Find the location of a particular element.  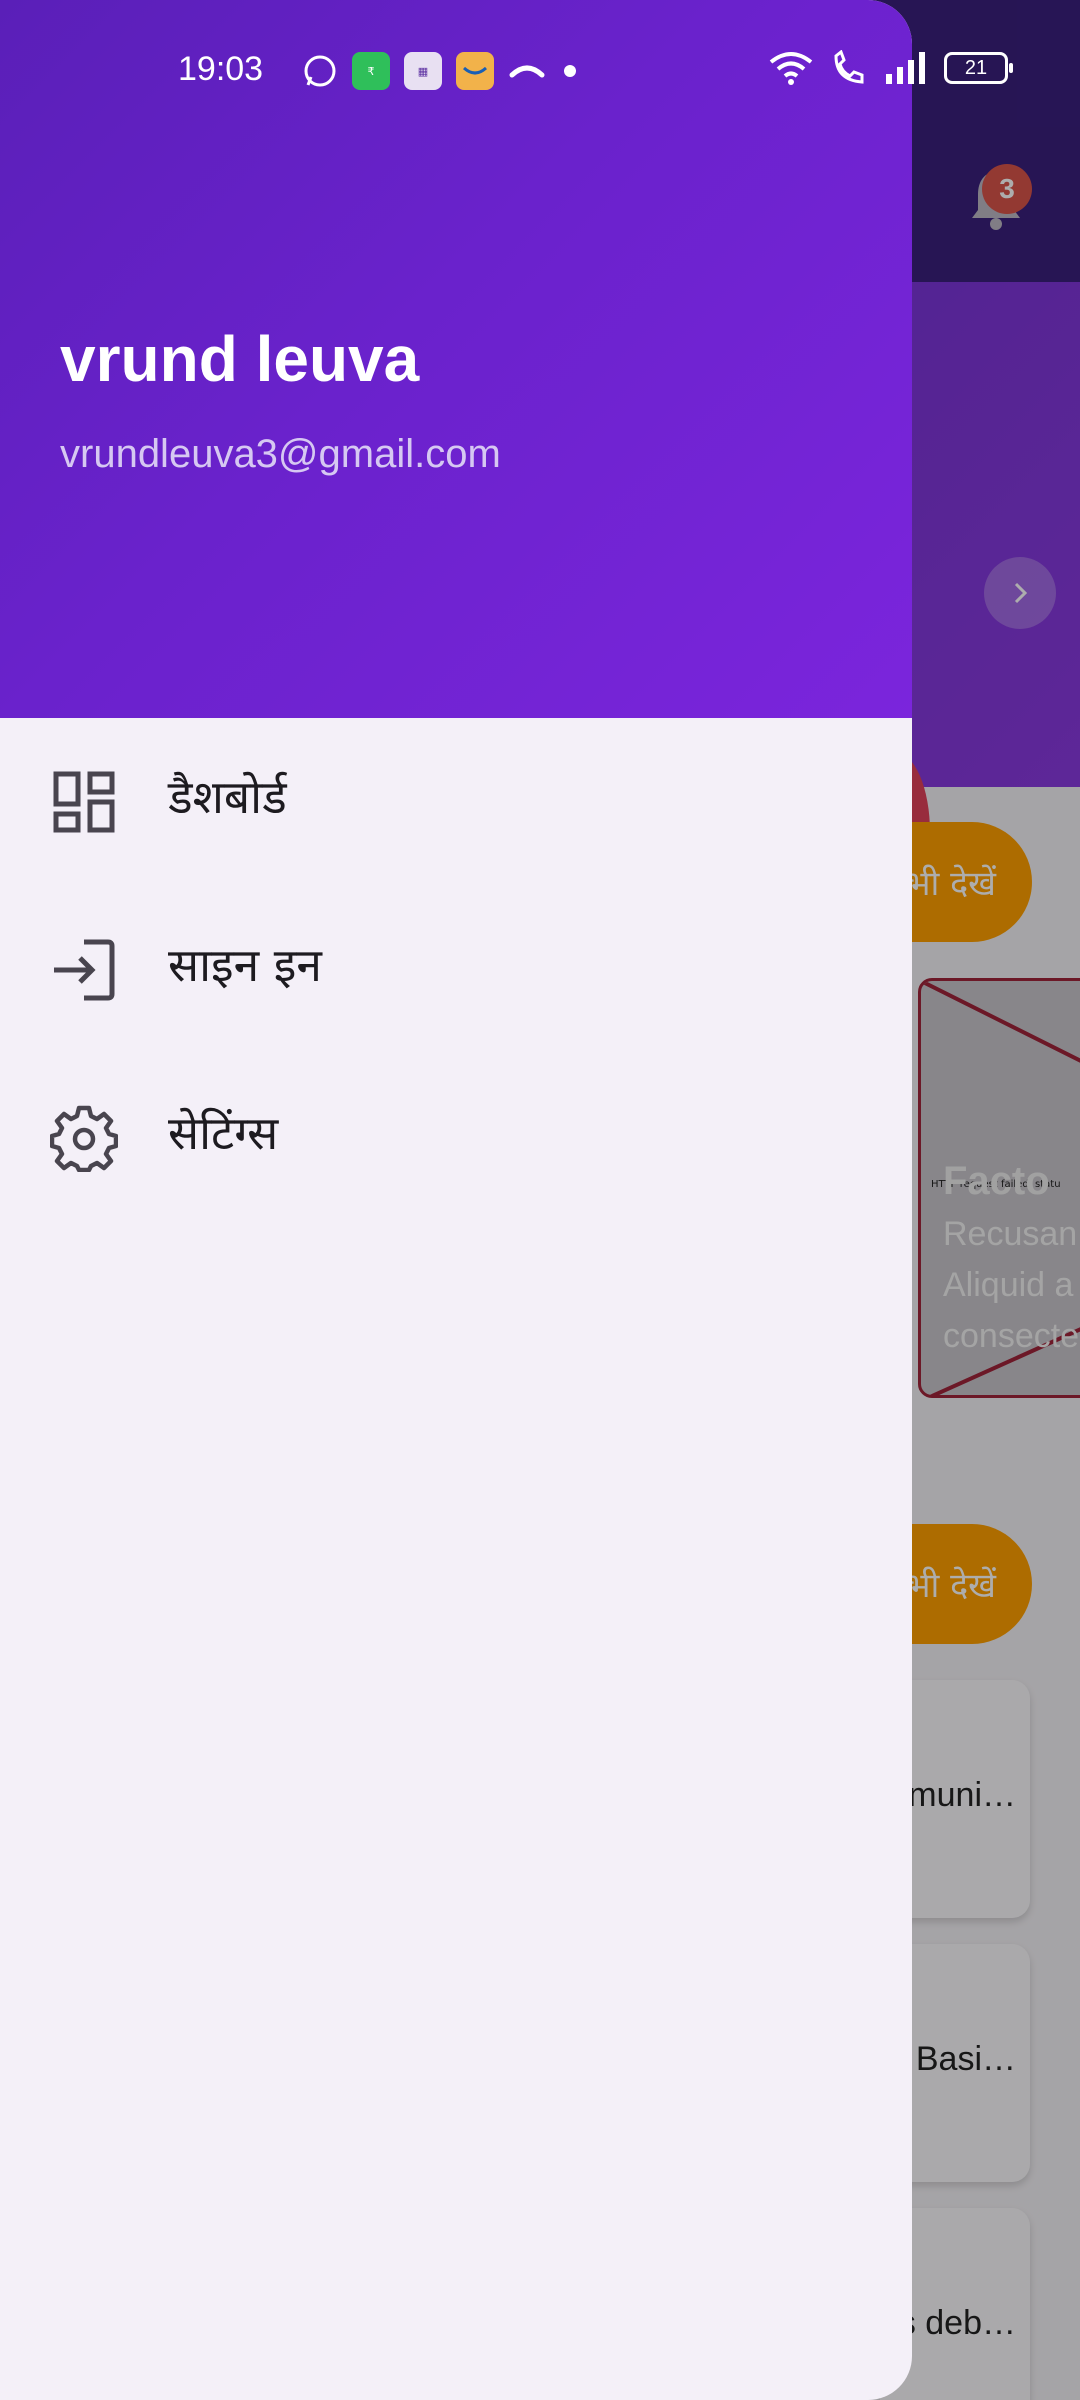

app-green-icon: ₹ is located at coordinates (371, 71).